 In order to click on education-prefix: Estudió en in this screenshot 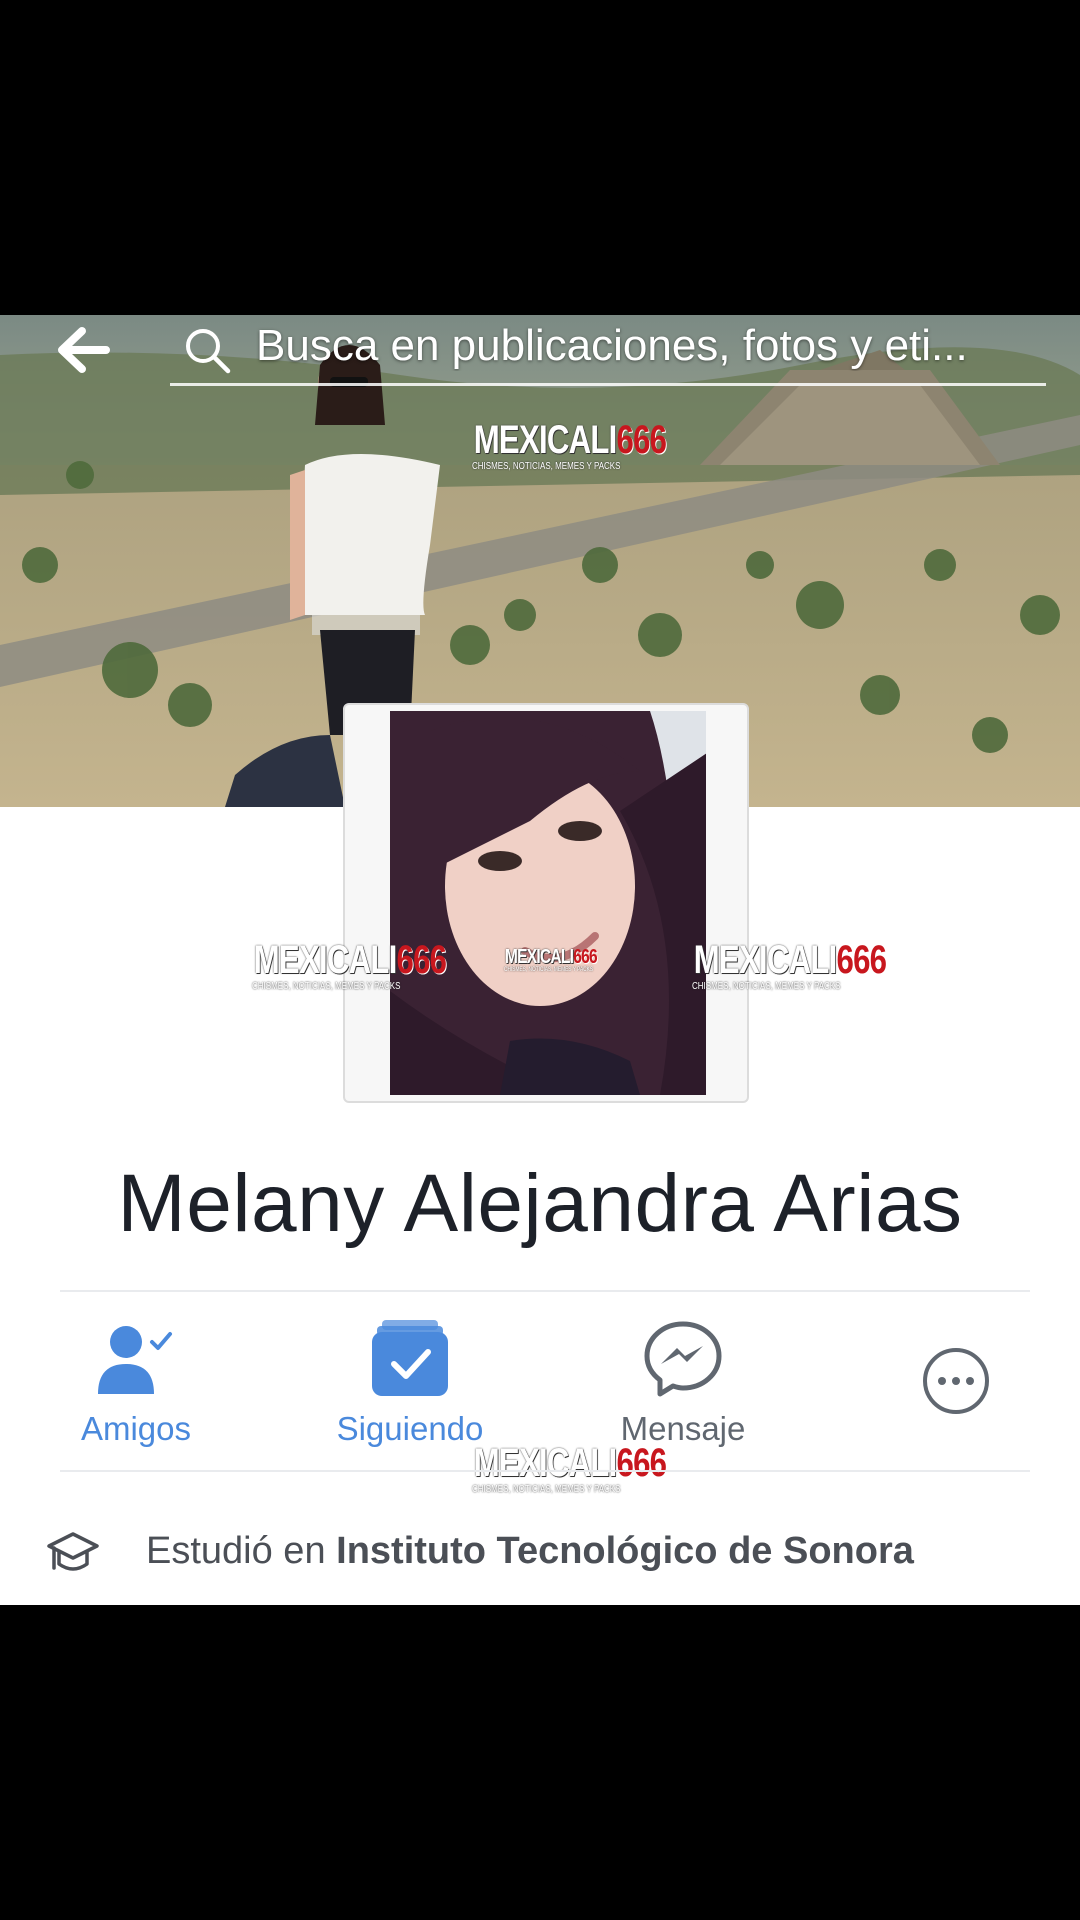, I will do `click(241, 1551)`.